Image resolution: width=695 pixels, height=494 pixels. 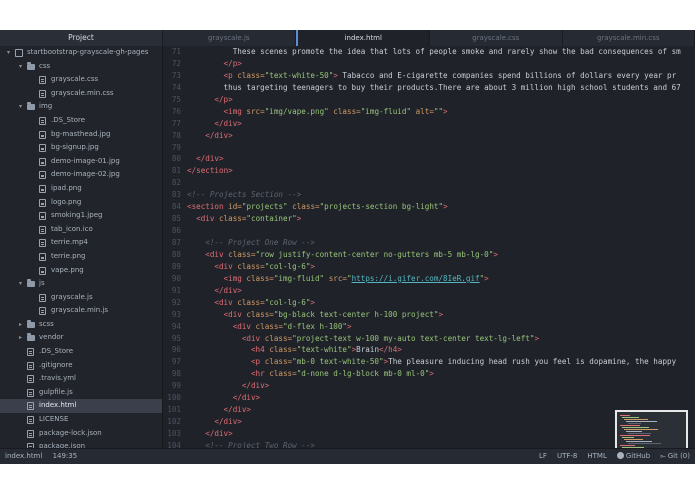 I want to click on minimap-line, so click(x=639, y=433).